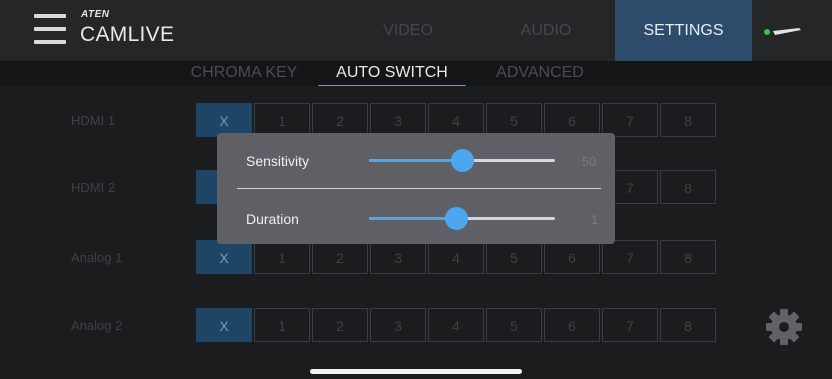 Image resolution: width=832 pixels, height=379 pixels. What do you see at coordinates (546, 30) in the screenshot?
I see `tab-audio: AUDIO` at bounding box center [546, 30].